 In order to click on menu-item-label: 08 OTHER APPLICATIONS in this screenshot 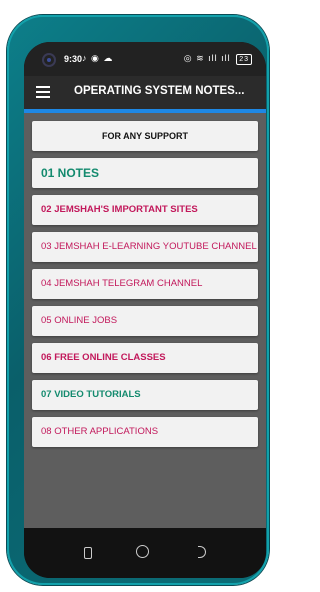, I will do `click(100, 431)`.